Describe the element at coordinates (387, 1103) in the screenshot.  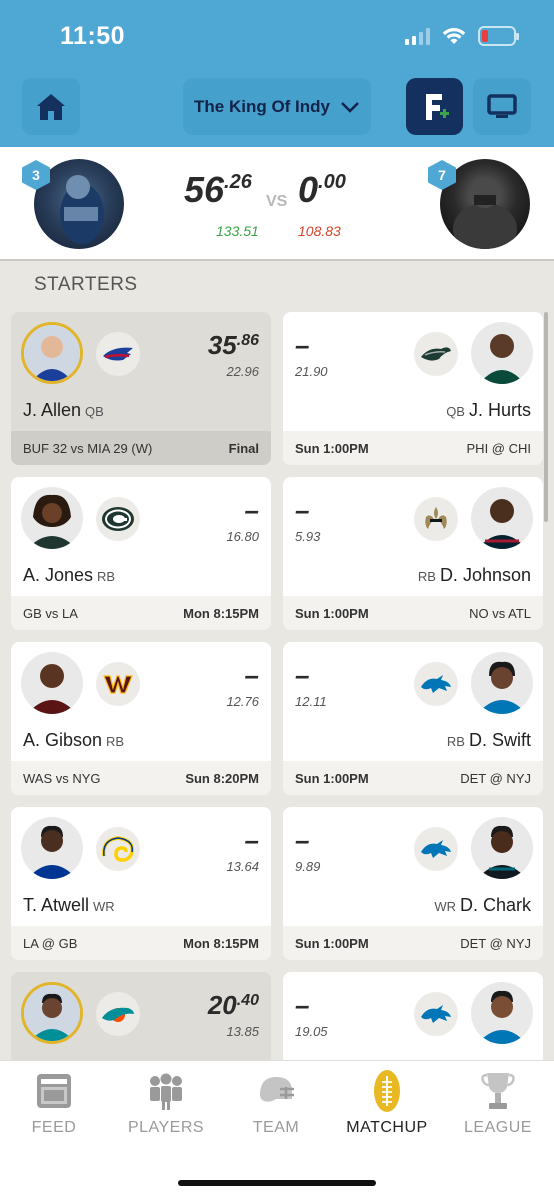
I see `tab-matchup: MATCHUP` at that location.